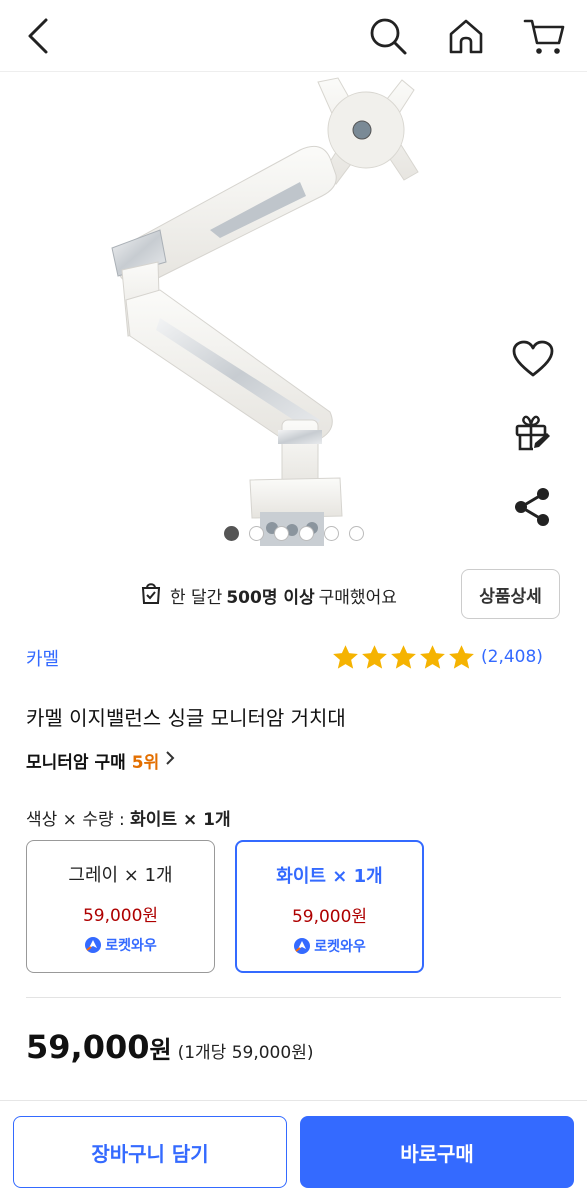 This screenshot has width=587, height=1200. What do you see at coordinates (160, 1050) in the screenshot?
I see `total-currency: 원` at bounding box center [160, 1050].